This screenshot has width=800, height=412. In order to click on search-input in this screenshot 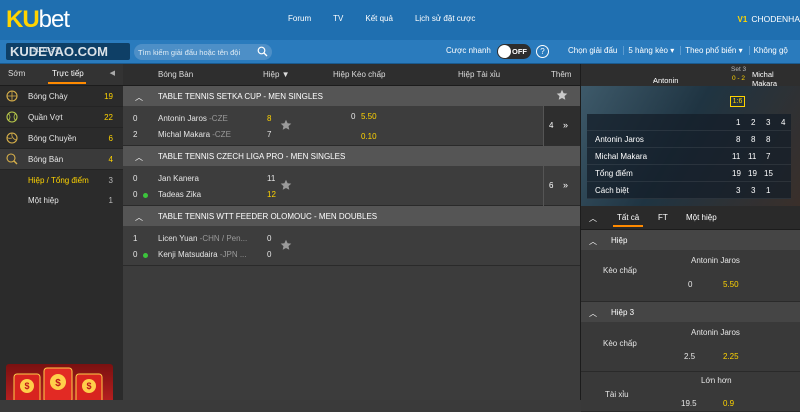, I will do `click(197, 52)`.